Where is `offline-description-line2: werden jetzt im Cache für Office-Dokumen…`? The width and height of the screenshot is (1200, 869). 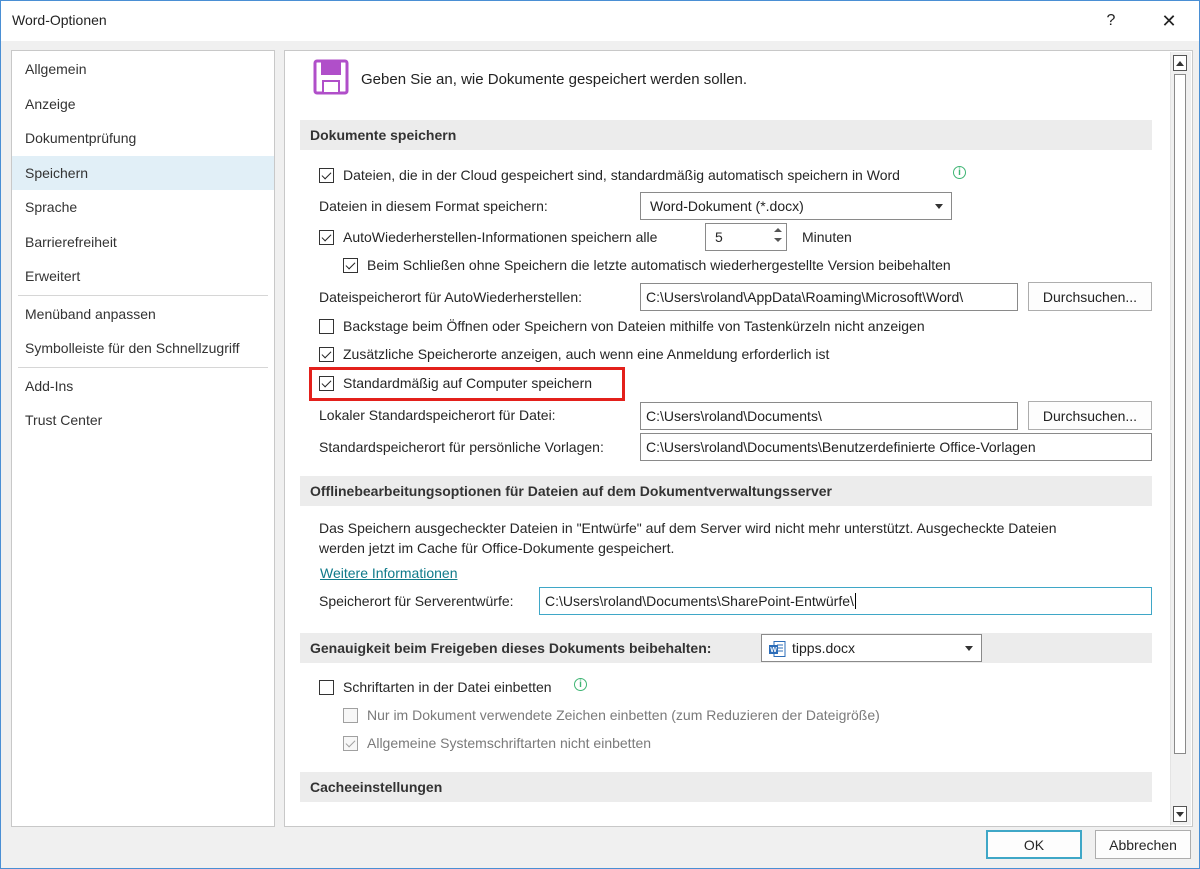
offline-description-line2: werden jetzt im Cache für Office-Dokumen… is located at coordinates (497, 548).